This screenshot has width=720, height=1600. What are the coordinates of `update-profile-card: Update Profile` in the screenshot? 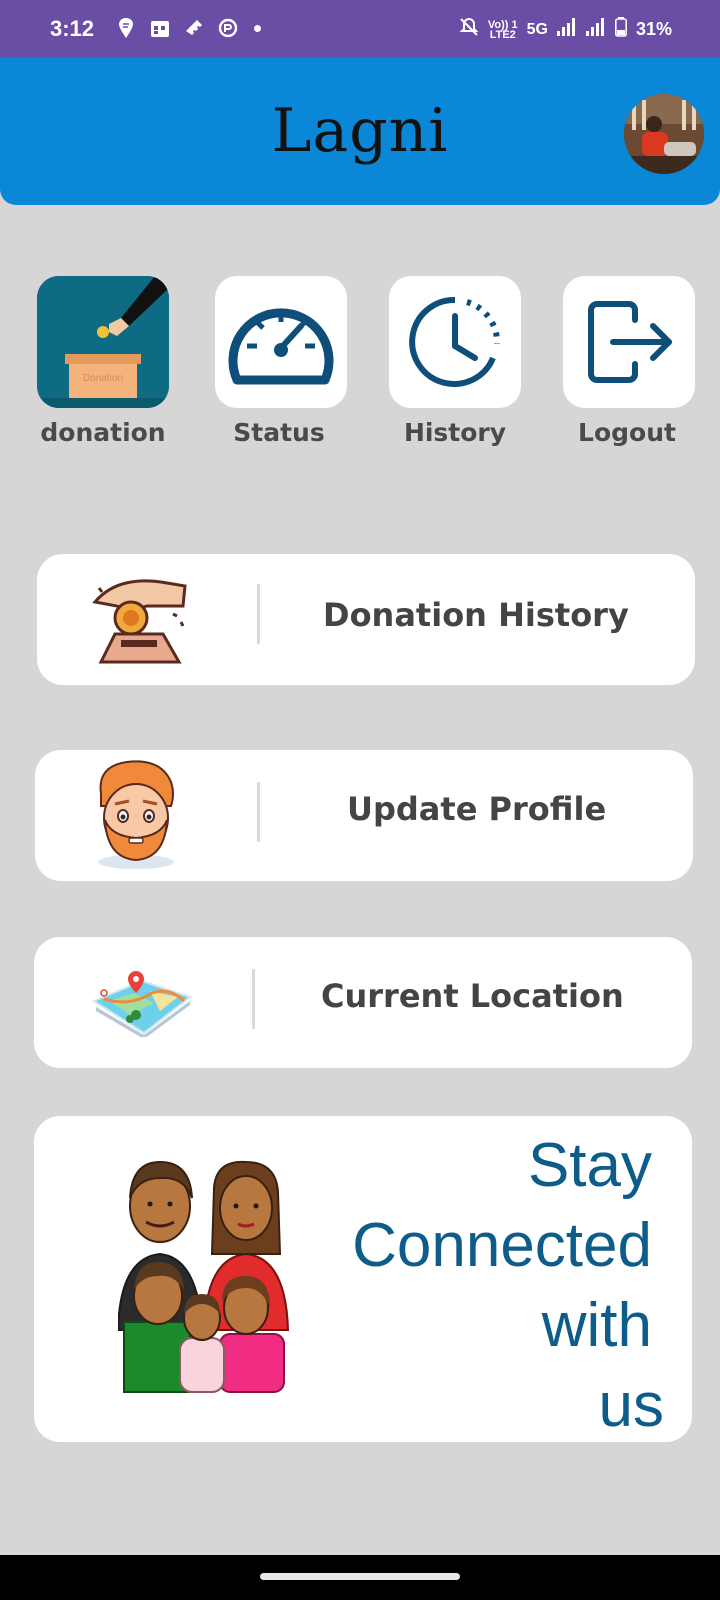 It's located at (364, 815).